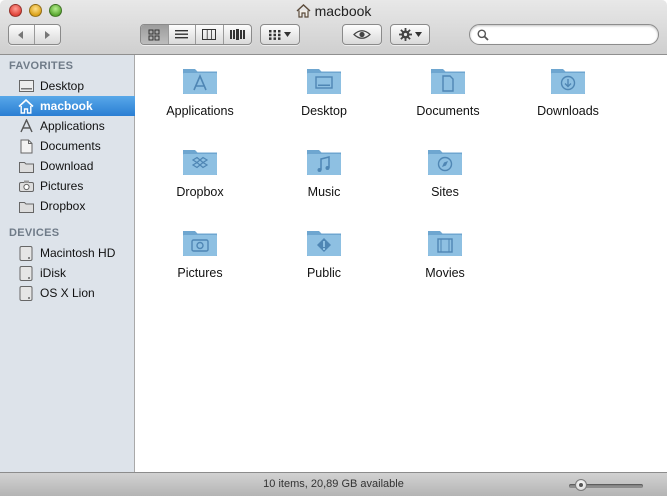 The height and width of the screenshot is (496, 667). Describe the element at coordinates (445, 273) in the screenshot. I see `folder-label: Movies` at that location.